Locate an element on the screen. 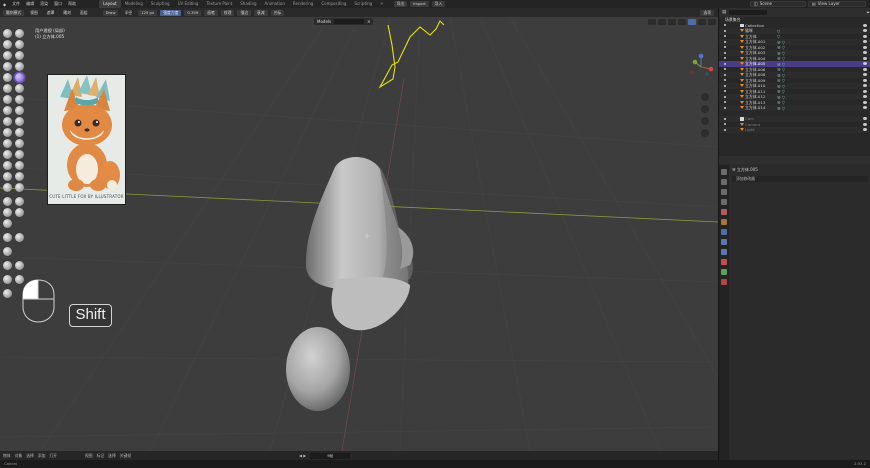  mask-brush-icon is located at coordinates (7, 165).